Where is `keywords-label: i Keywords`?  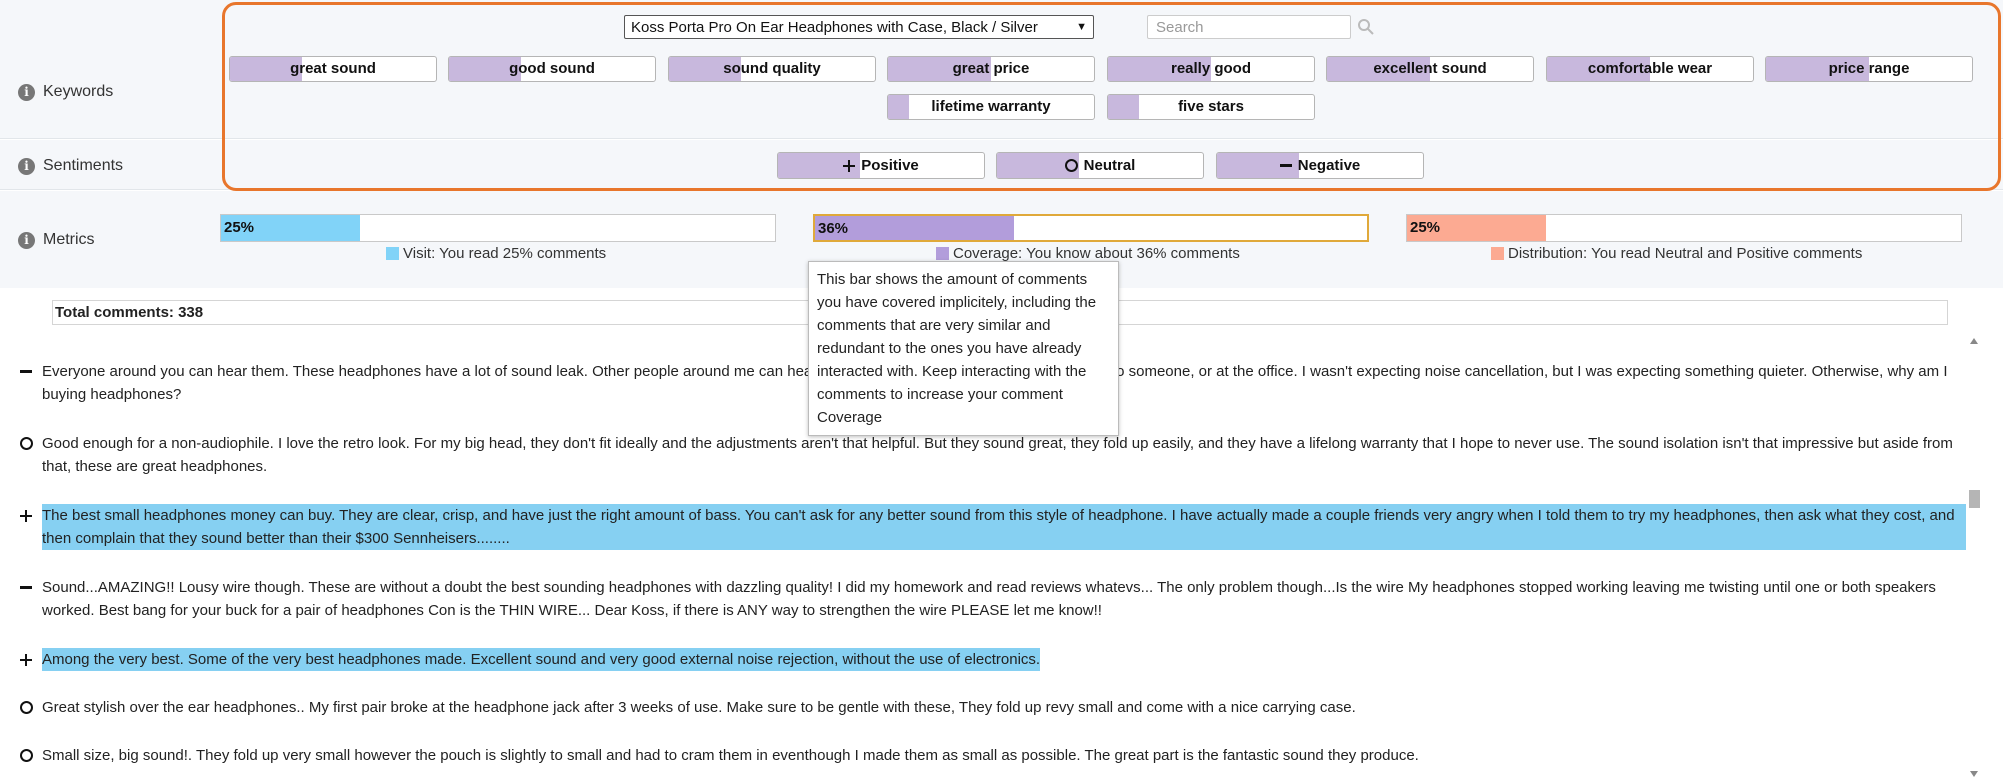
keywords-label: i Keywords is located at coordinates (65, 92).